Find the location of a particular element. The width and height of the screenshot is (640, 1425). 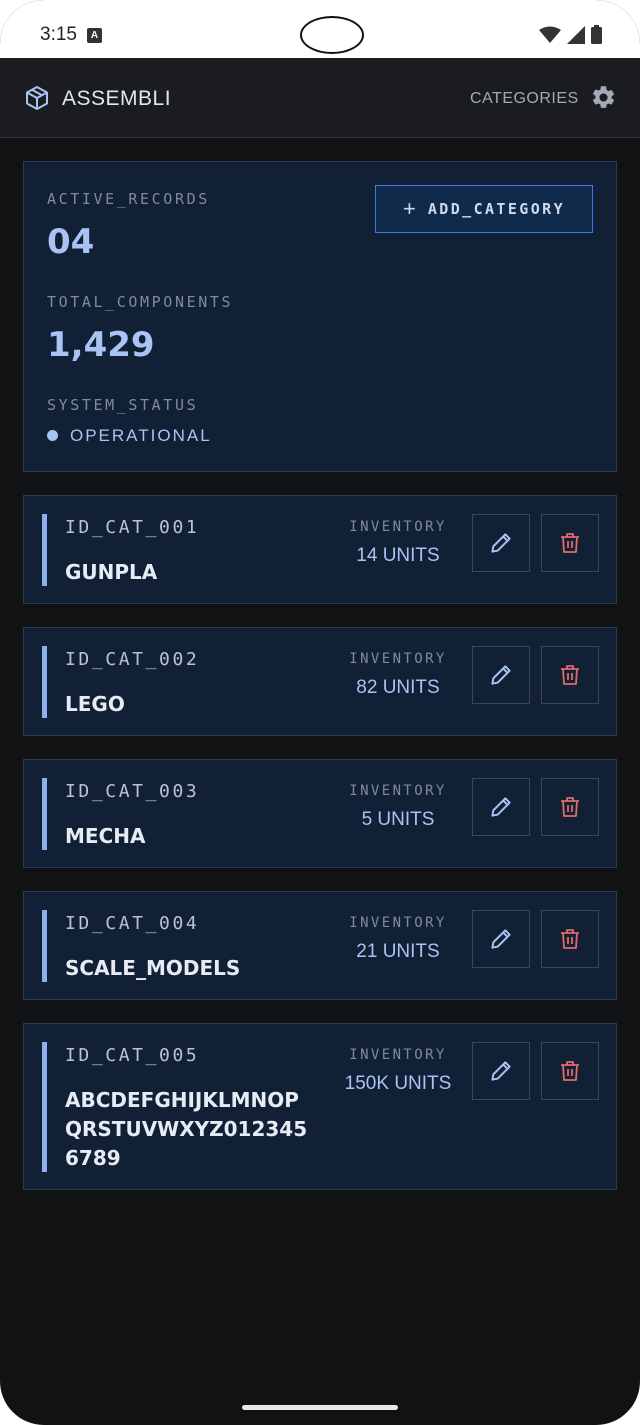

inventory-value: 5 UNITS is located at coordinates (398, 819).